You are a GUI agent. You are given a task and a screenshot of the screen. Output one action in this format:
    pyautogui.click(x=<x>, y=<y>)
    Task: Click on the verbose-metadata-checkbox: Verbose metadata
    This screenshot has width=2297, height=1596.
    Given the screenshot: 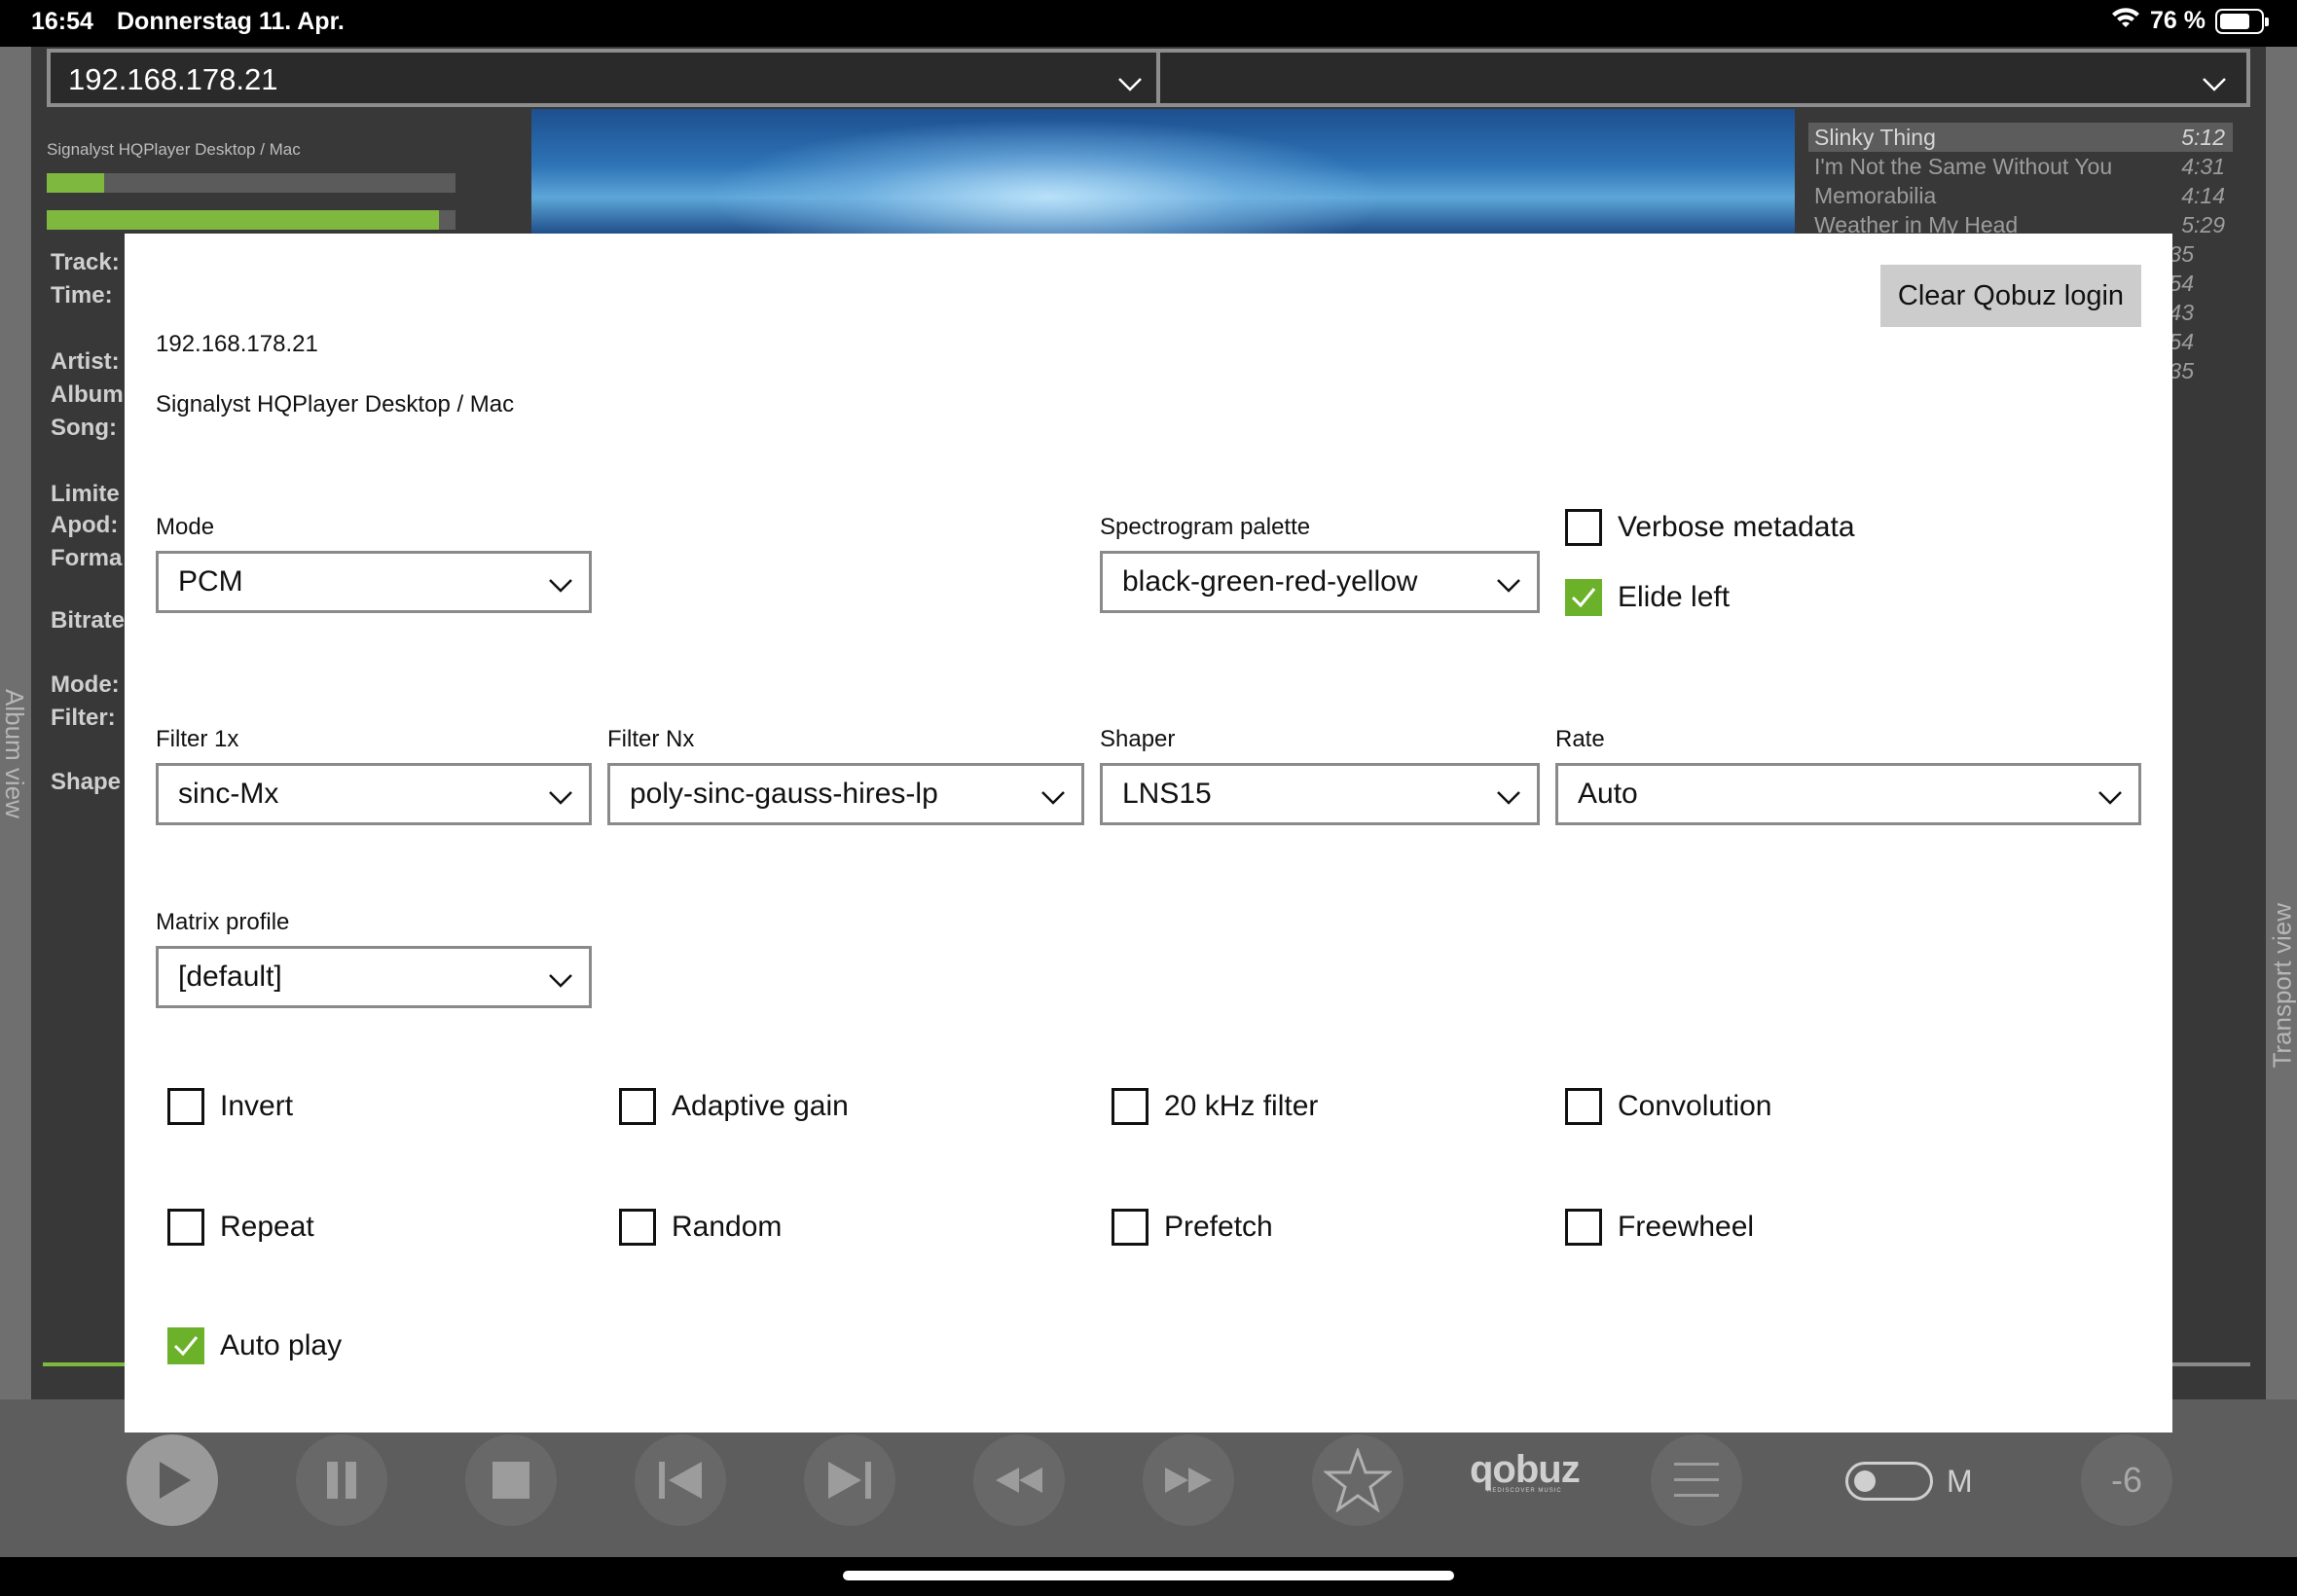 What is the action you would take?
    pyautogui.click(x=1710, y=527)
    